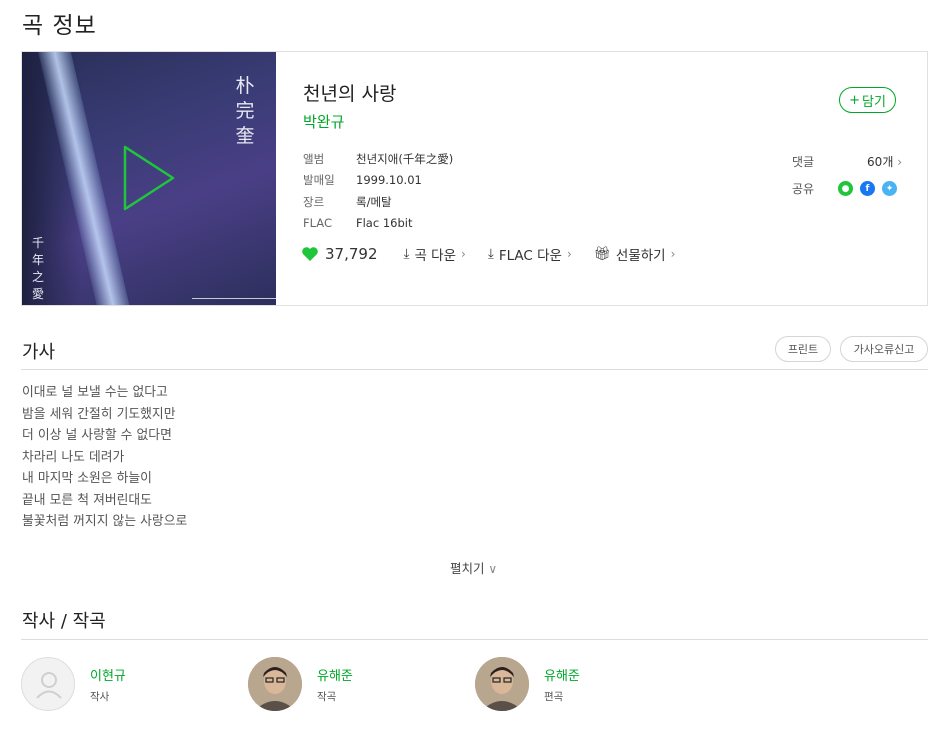 The width and height of the screenshot is (942, 732). I want to click on song-actions: 37,792 ⤓ 곡 다운 › ⤓ FLAC 다운 › 🎁︎ 선물하기 ›, so click(499, 254).